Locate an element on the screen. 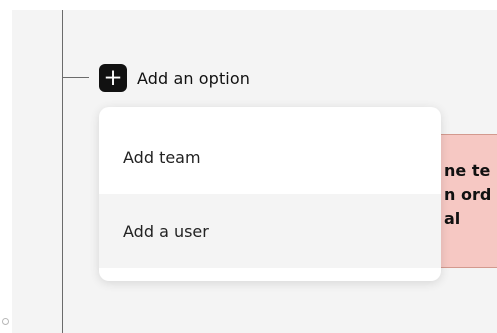  add-option-button: + Add an option is located at coordinates (174, 78).